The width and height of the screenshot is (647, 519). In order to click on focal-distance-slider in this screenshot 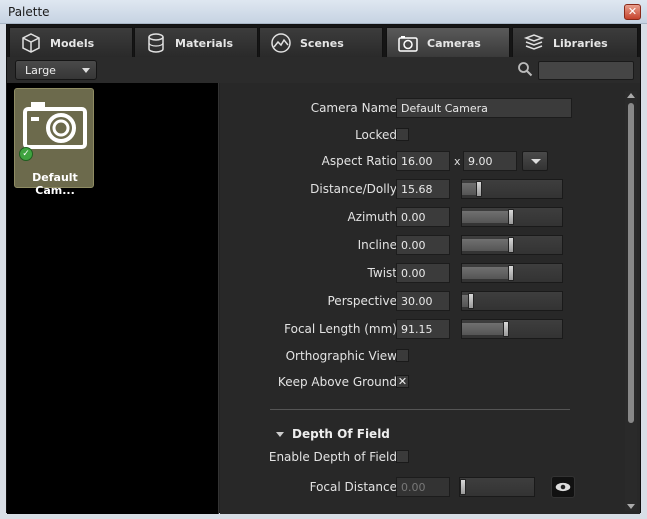, I will do `click(497, 487)`.